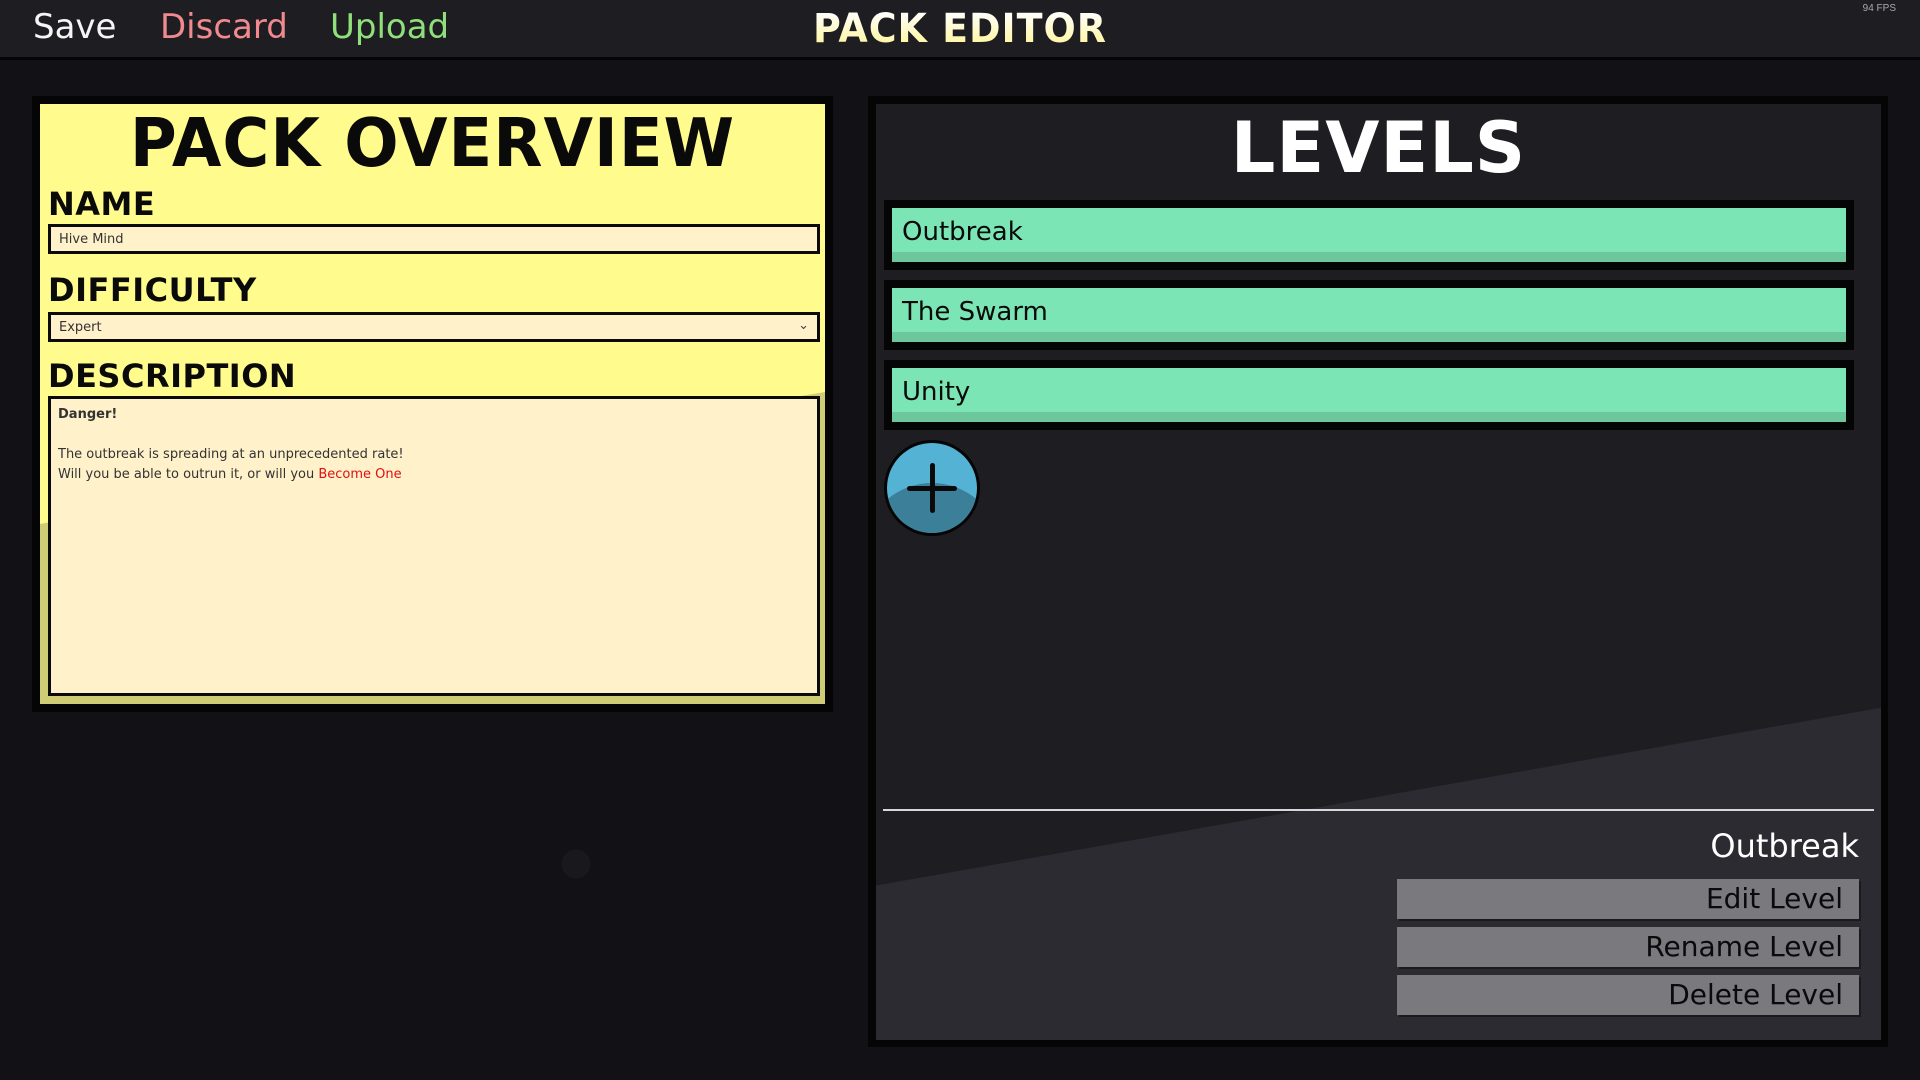 Image resolution: width=1920 pixels, height=1080 pixels. What do you see at coordinates (88, 414) in the screenshot?
I see `description-line-1: Danger!` at bounding box center [88, 414].